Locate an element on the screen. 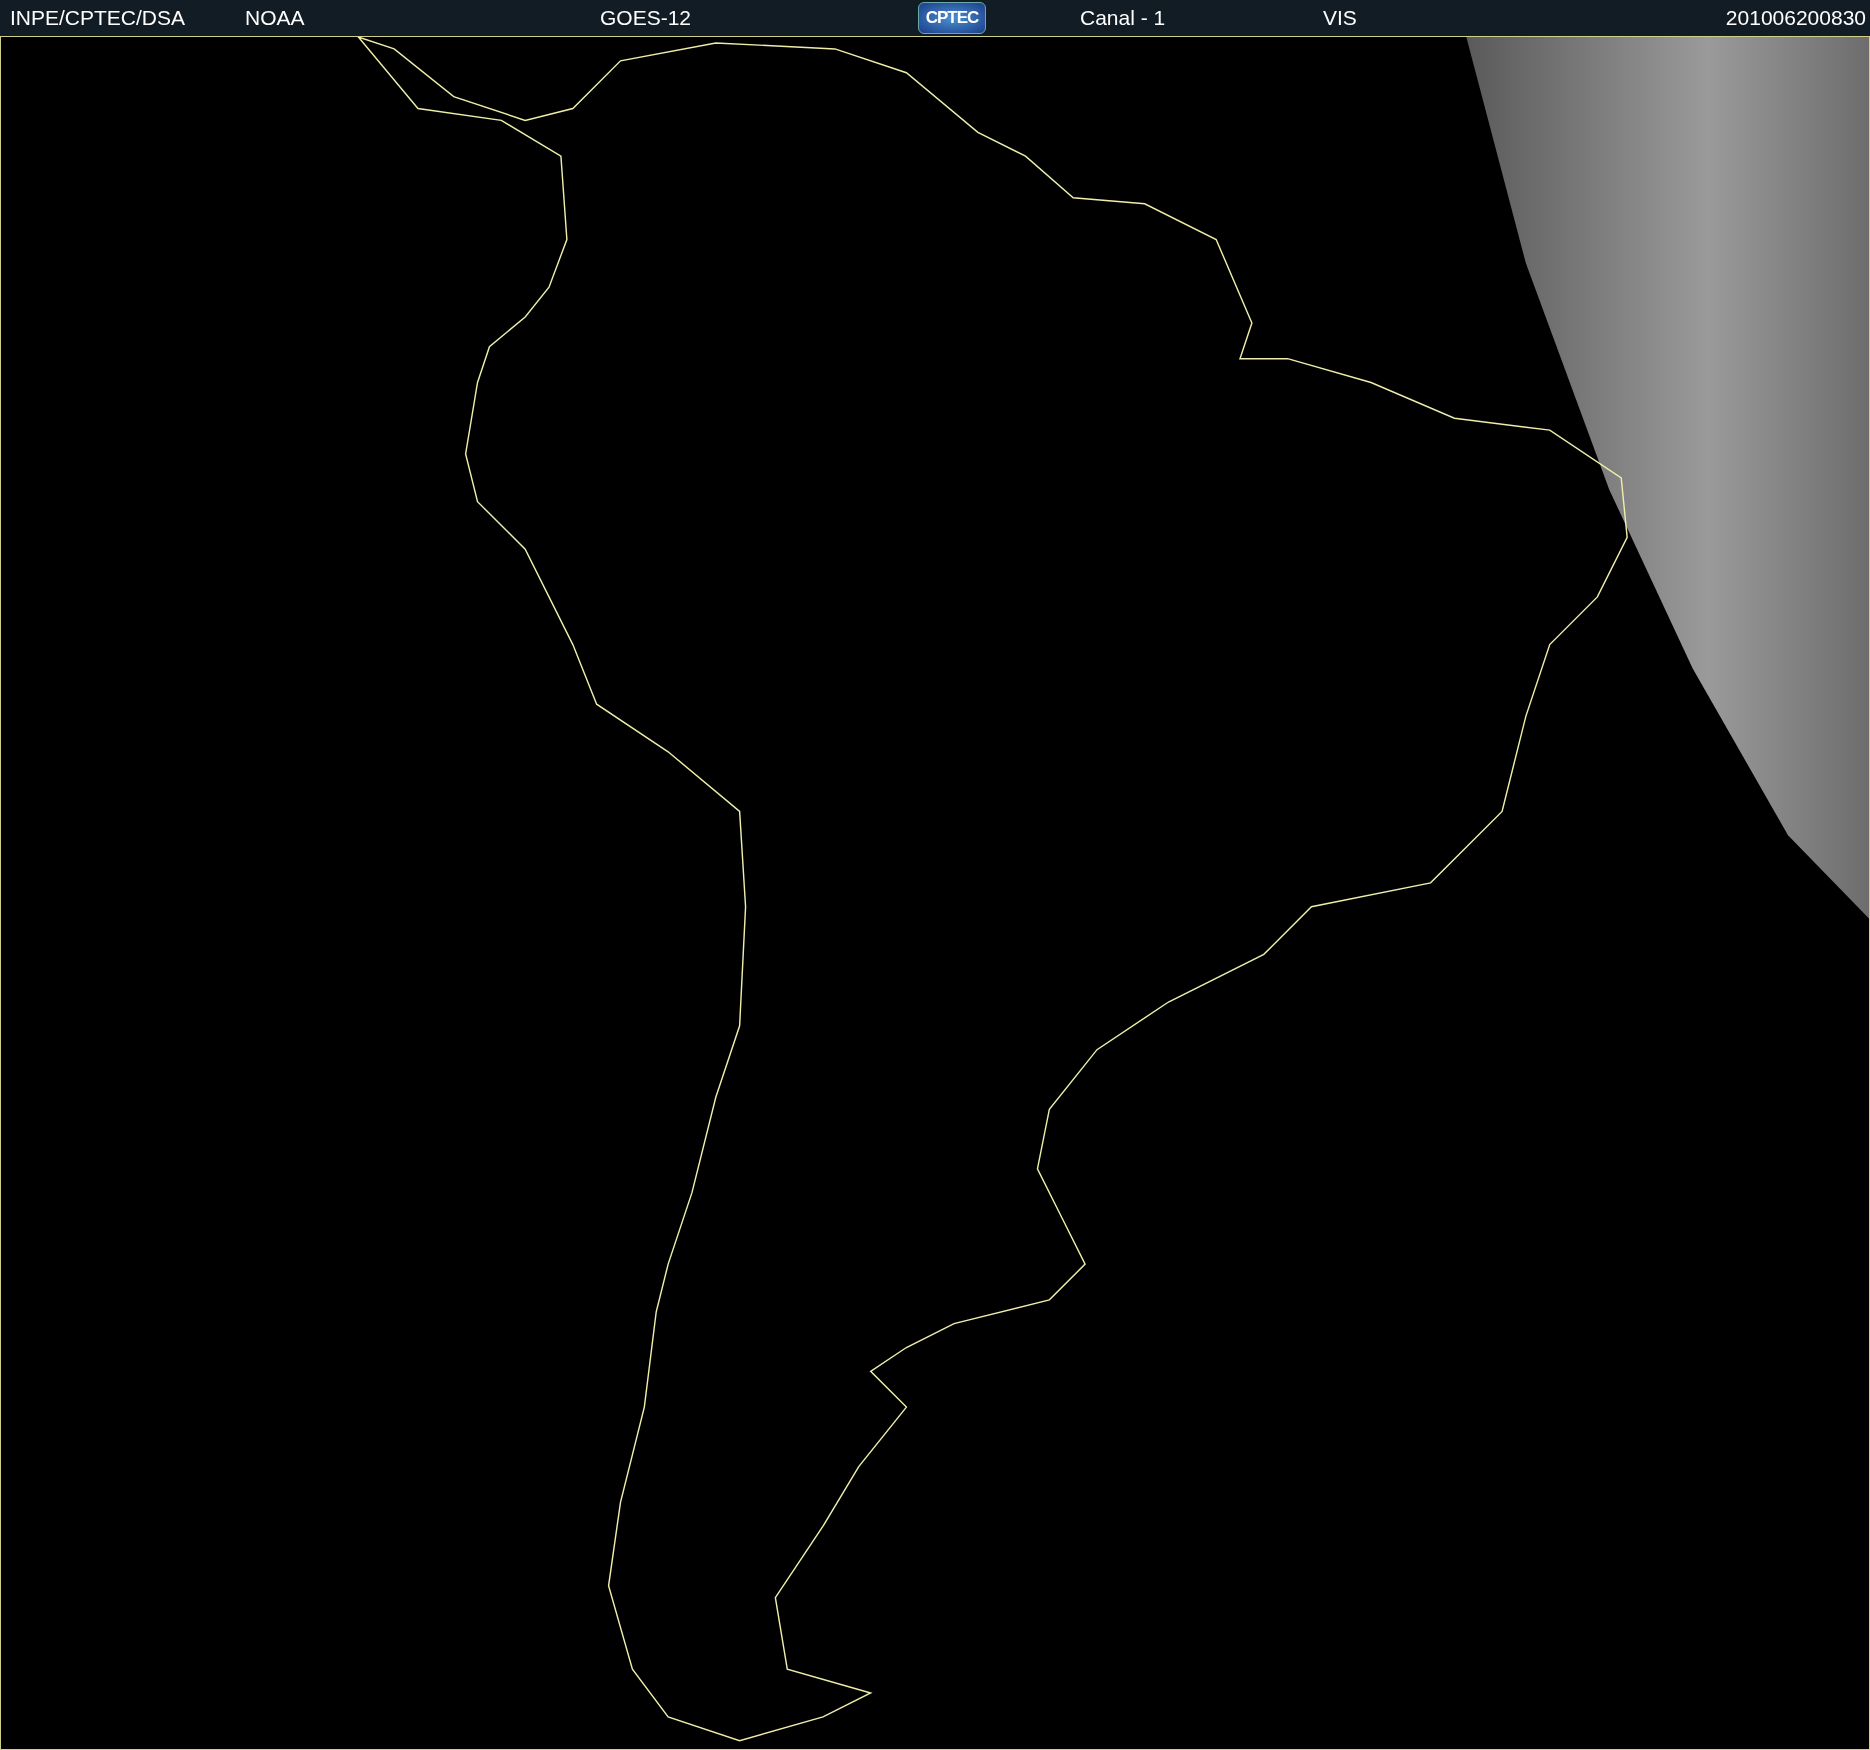 The height and width of the screenshot is (1750, 1870). source-label: INPE/CPTEC/DSA is located at coordinates (98, 18).